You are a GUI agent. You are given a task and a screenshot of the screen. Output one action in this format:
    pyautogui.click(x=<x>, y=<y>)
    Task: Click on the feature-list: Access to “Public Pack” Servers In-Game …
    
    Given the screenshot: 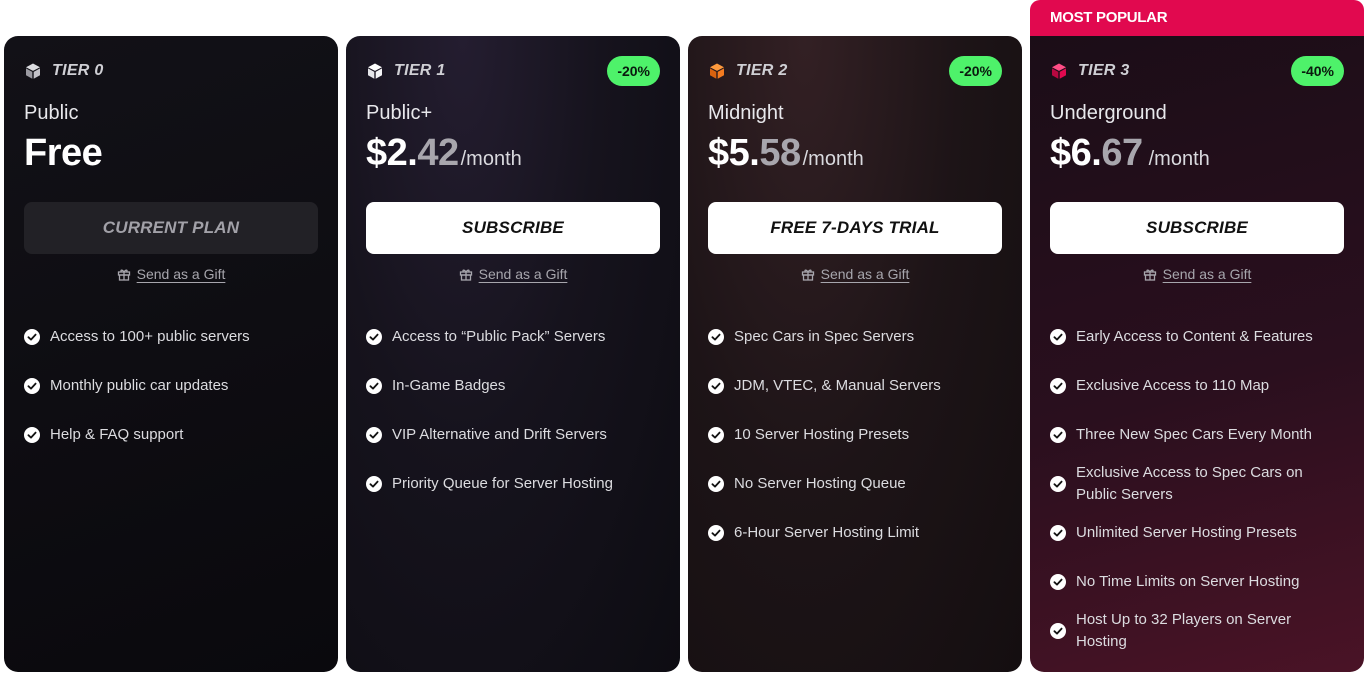 What is the action you would take?
    pyautogui.click(x=513, y=410)
    